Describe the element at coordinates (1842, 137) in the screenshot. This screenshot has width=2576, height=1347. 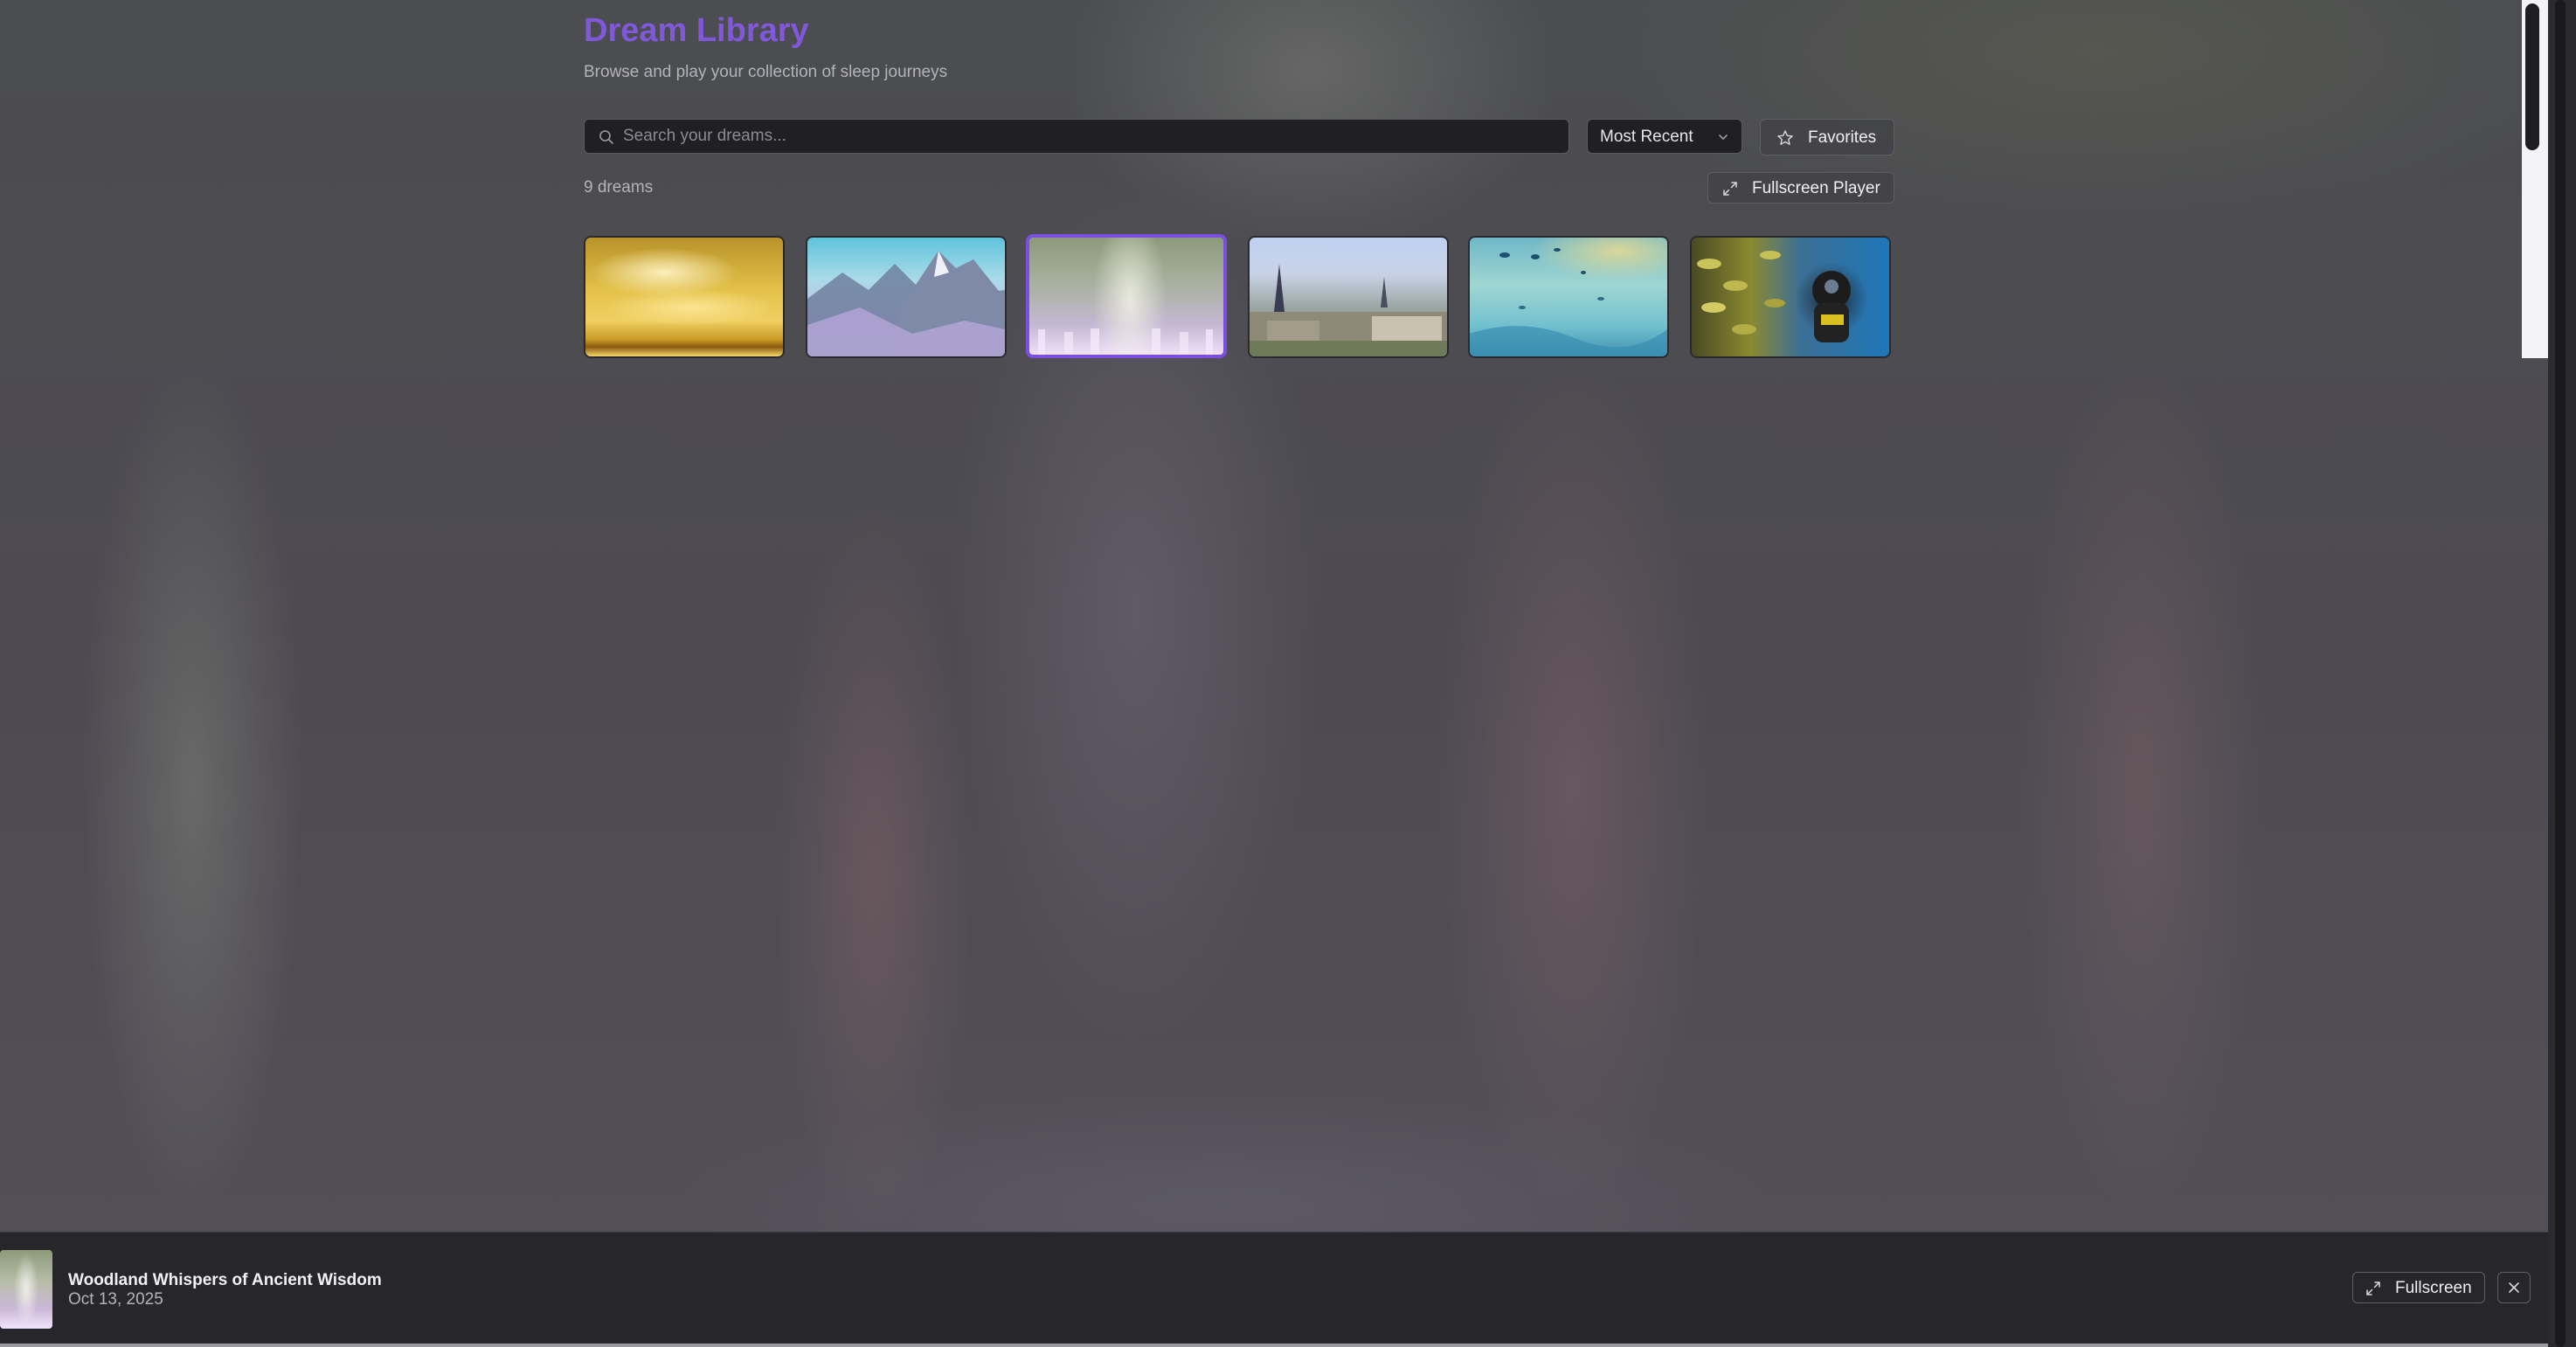
I see `favorites-button-label: Favorites` at that location.